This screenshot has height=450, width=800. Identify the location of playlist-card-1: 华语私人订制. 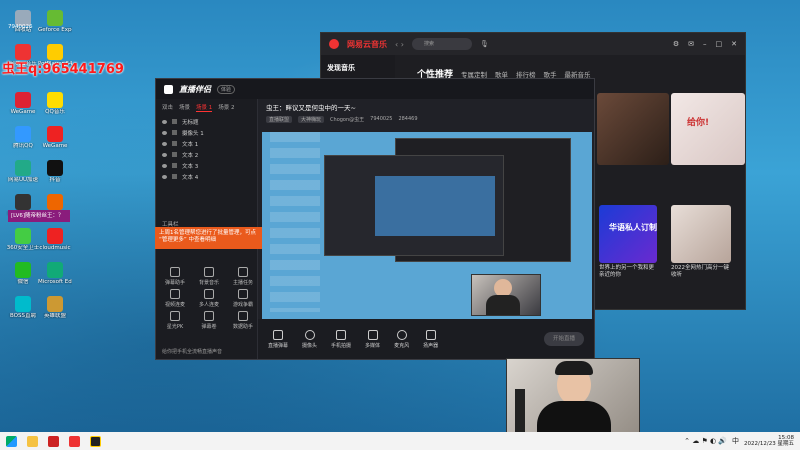
(628, 234).